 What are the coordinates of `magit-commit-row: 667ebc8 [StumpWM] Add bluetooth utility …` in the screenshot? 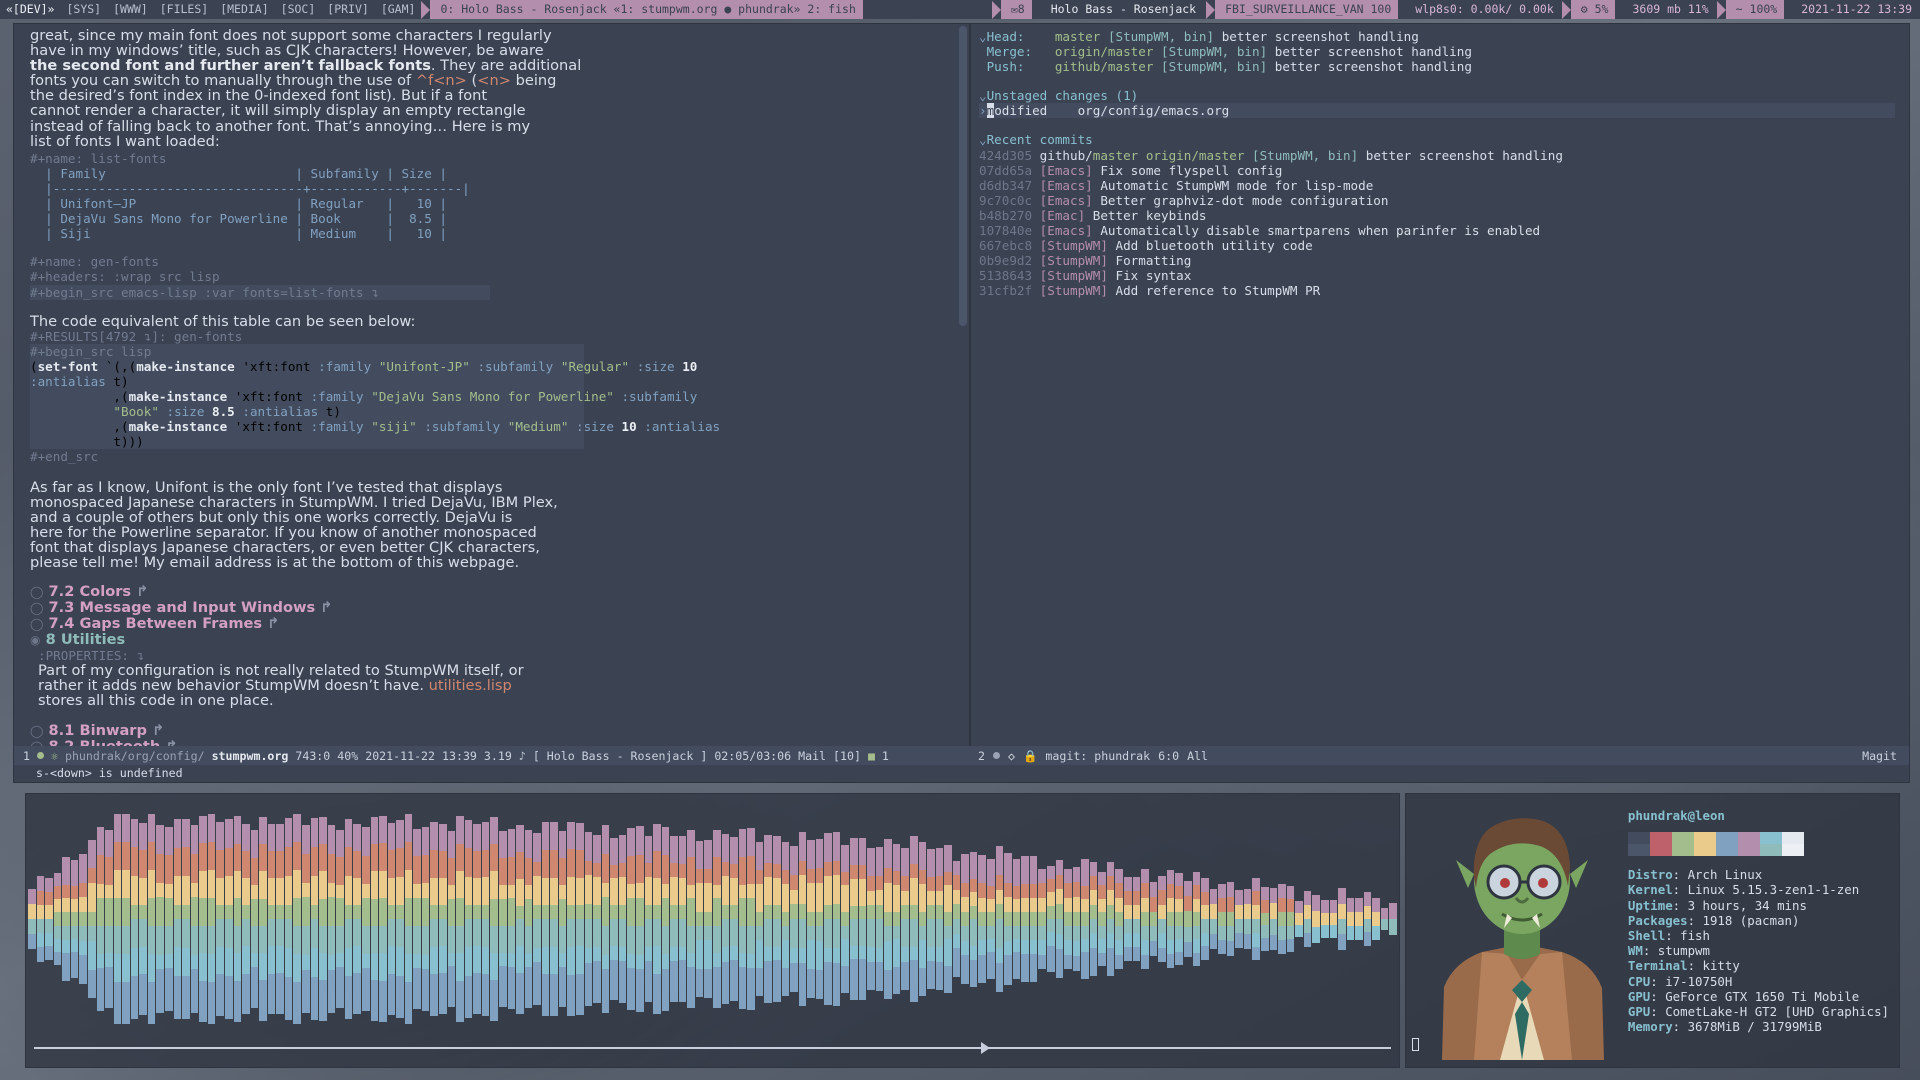 It's located at (1437, 245).